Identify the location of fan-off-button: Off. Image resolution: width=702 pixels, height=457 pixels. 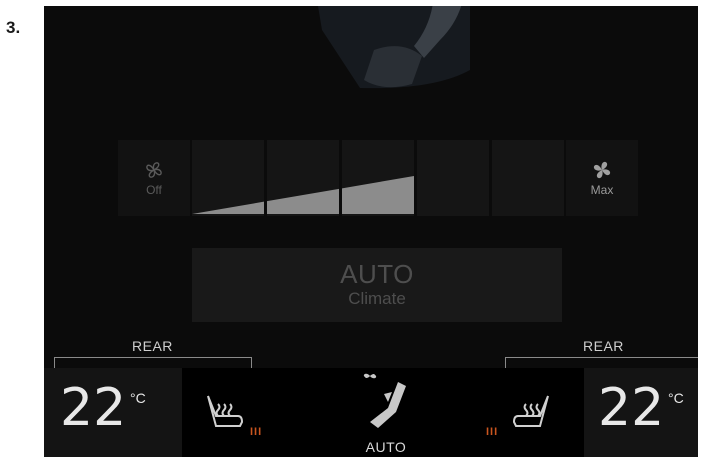
(154, 178).